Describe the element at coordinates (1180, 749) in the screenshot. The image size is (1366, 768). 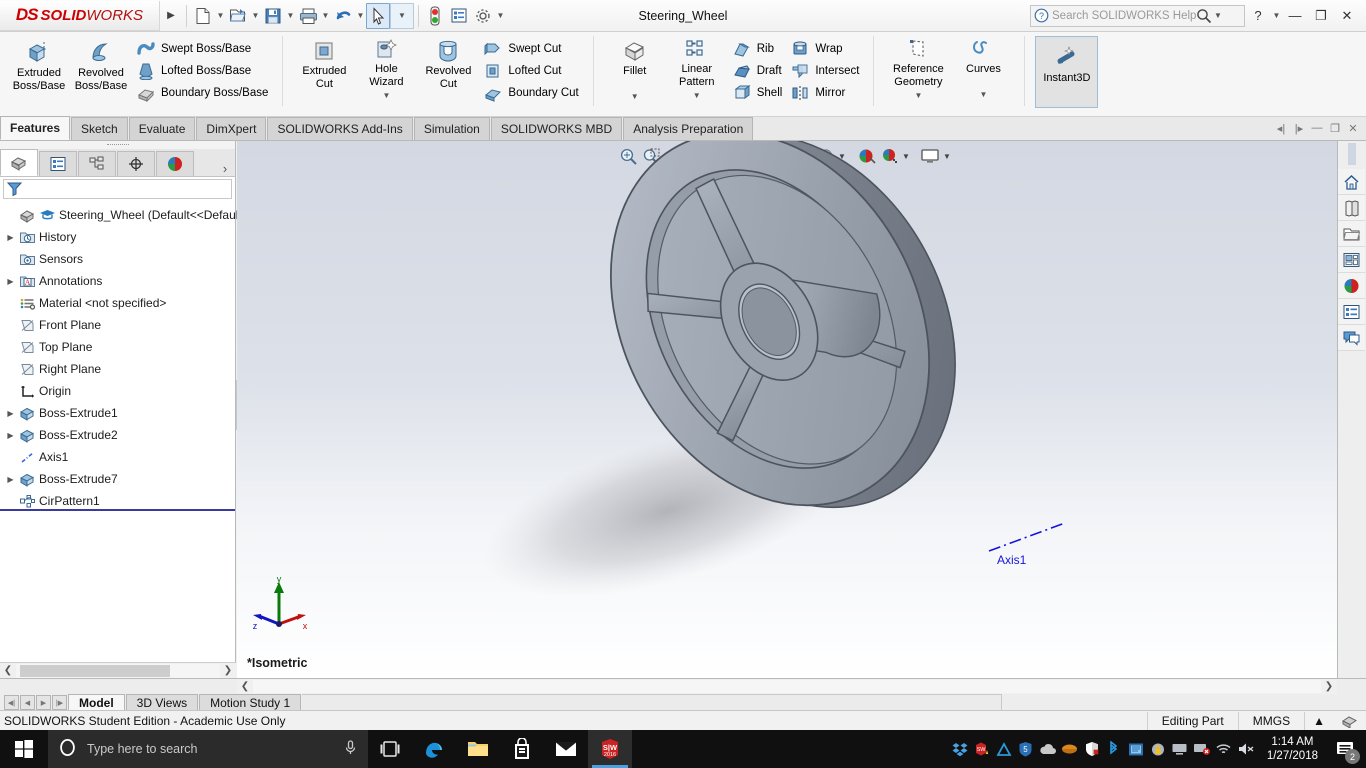
I see `display-icon` at that location.